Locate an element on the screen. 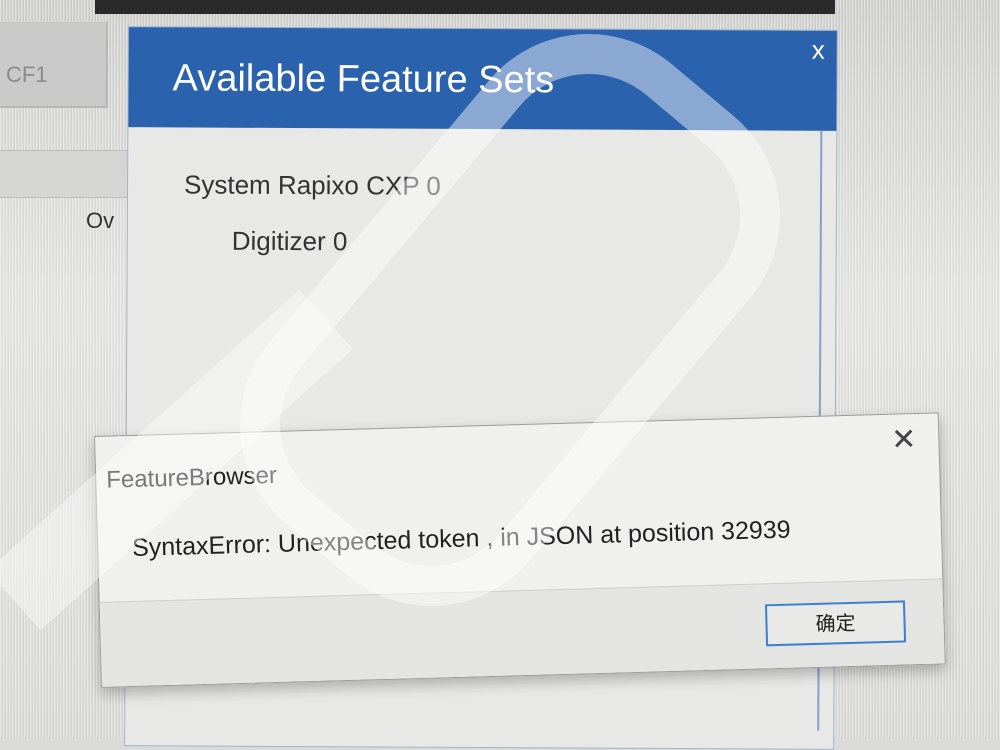 The image size is (1000, 750). dialog-close-icon: ✕ is located at coordinates (904, 440).